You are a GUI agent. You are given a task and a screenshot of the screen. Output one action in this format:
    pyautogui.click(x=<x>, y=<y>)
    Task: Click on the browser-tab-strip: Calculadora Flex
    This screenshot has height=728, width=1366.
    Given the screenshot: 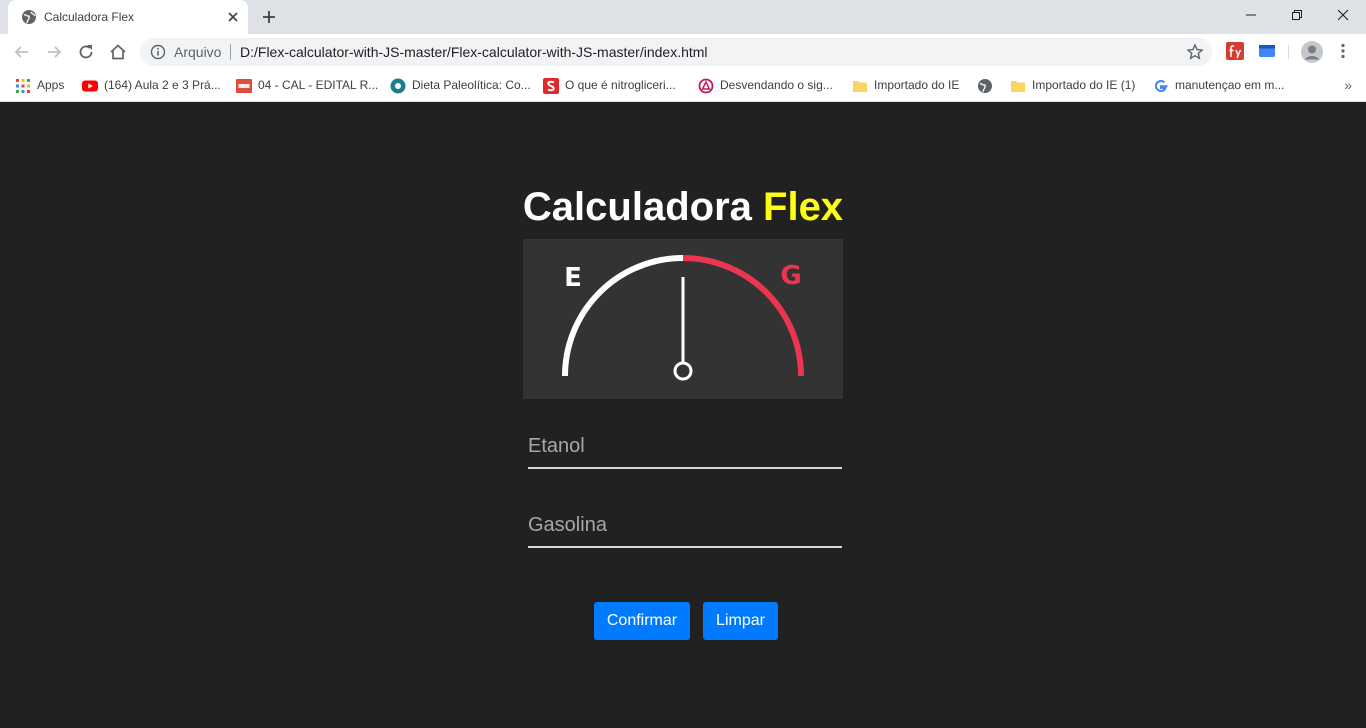 What is the action you would take?
    pyautogui.click(x=683, y=17)
    